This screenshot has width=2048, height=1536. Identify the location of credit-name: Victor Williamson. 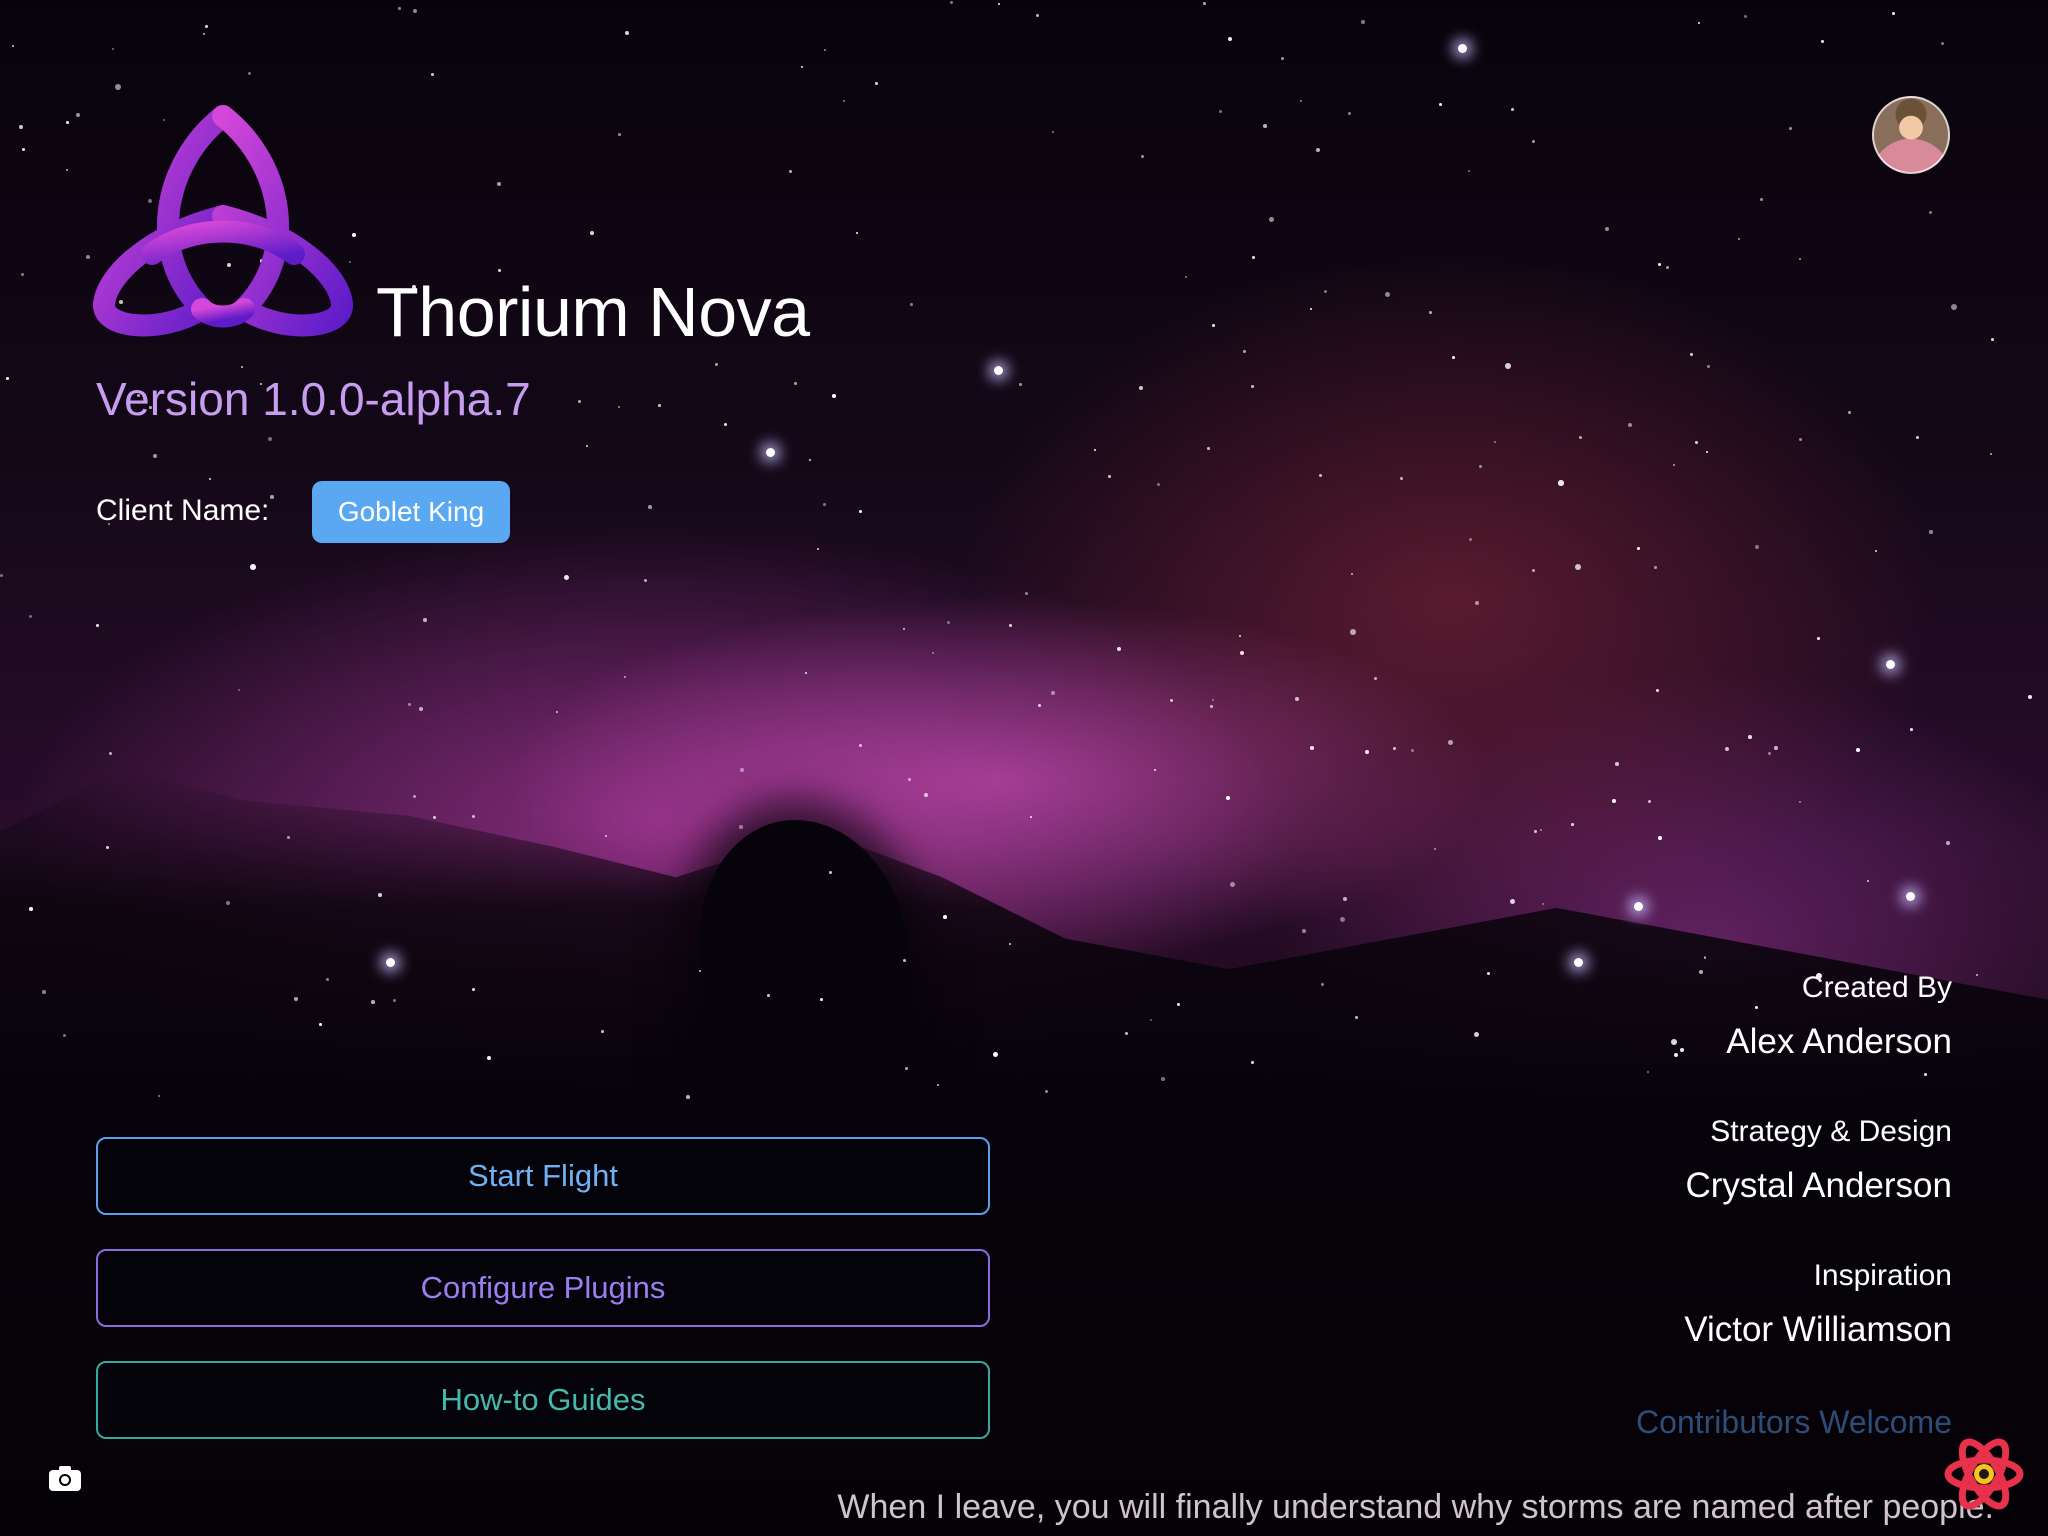
(1818, 1329).